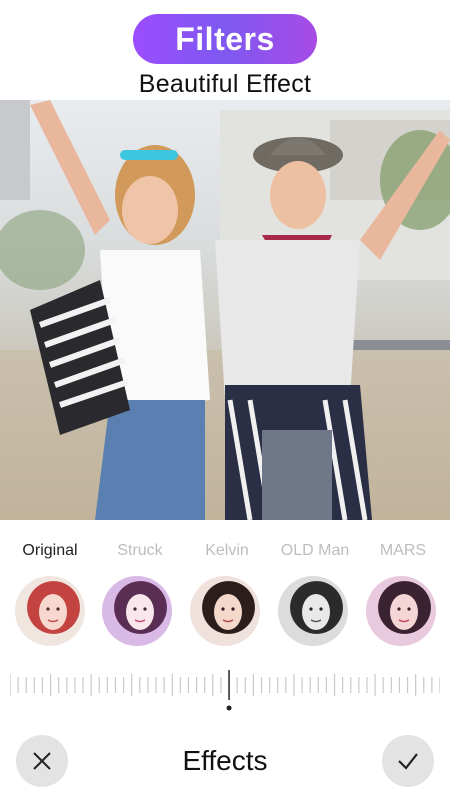 The image size is (450, 800). I want to click on confirm-button, so click(408, 761).